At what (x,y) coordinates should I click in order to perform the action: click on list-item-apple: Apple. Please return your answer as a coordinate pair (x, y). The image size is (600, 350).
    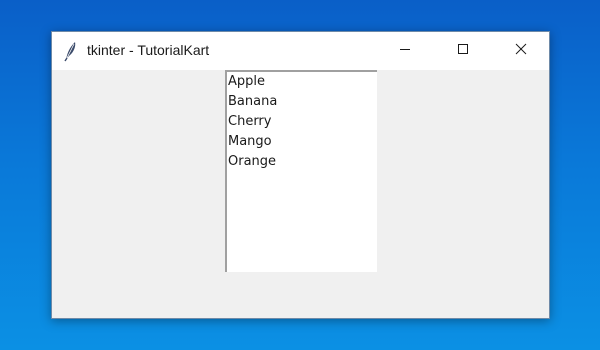
    Looking at the image, I should click on (302, 82).